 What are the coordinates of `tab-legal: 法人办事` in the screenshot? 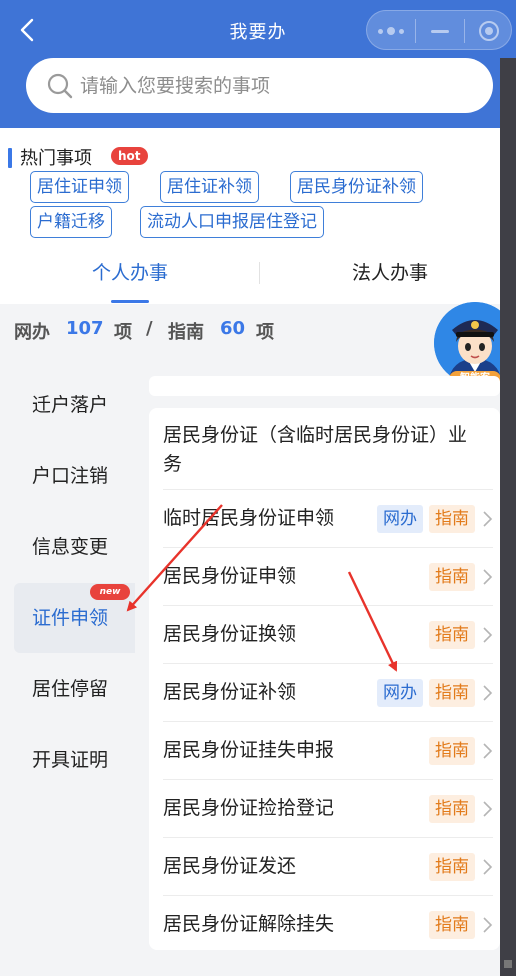 It's located at (388, 278).